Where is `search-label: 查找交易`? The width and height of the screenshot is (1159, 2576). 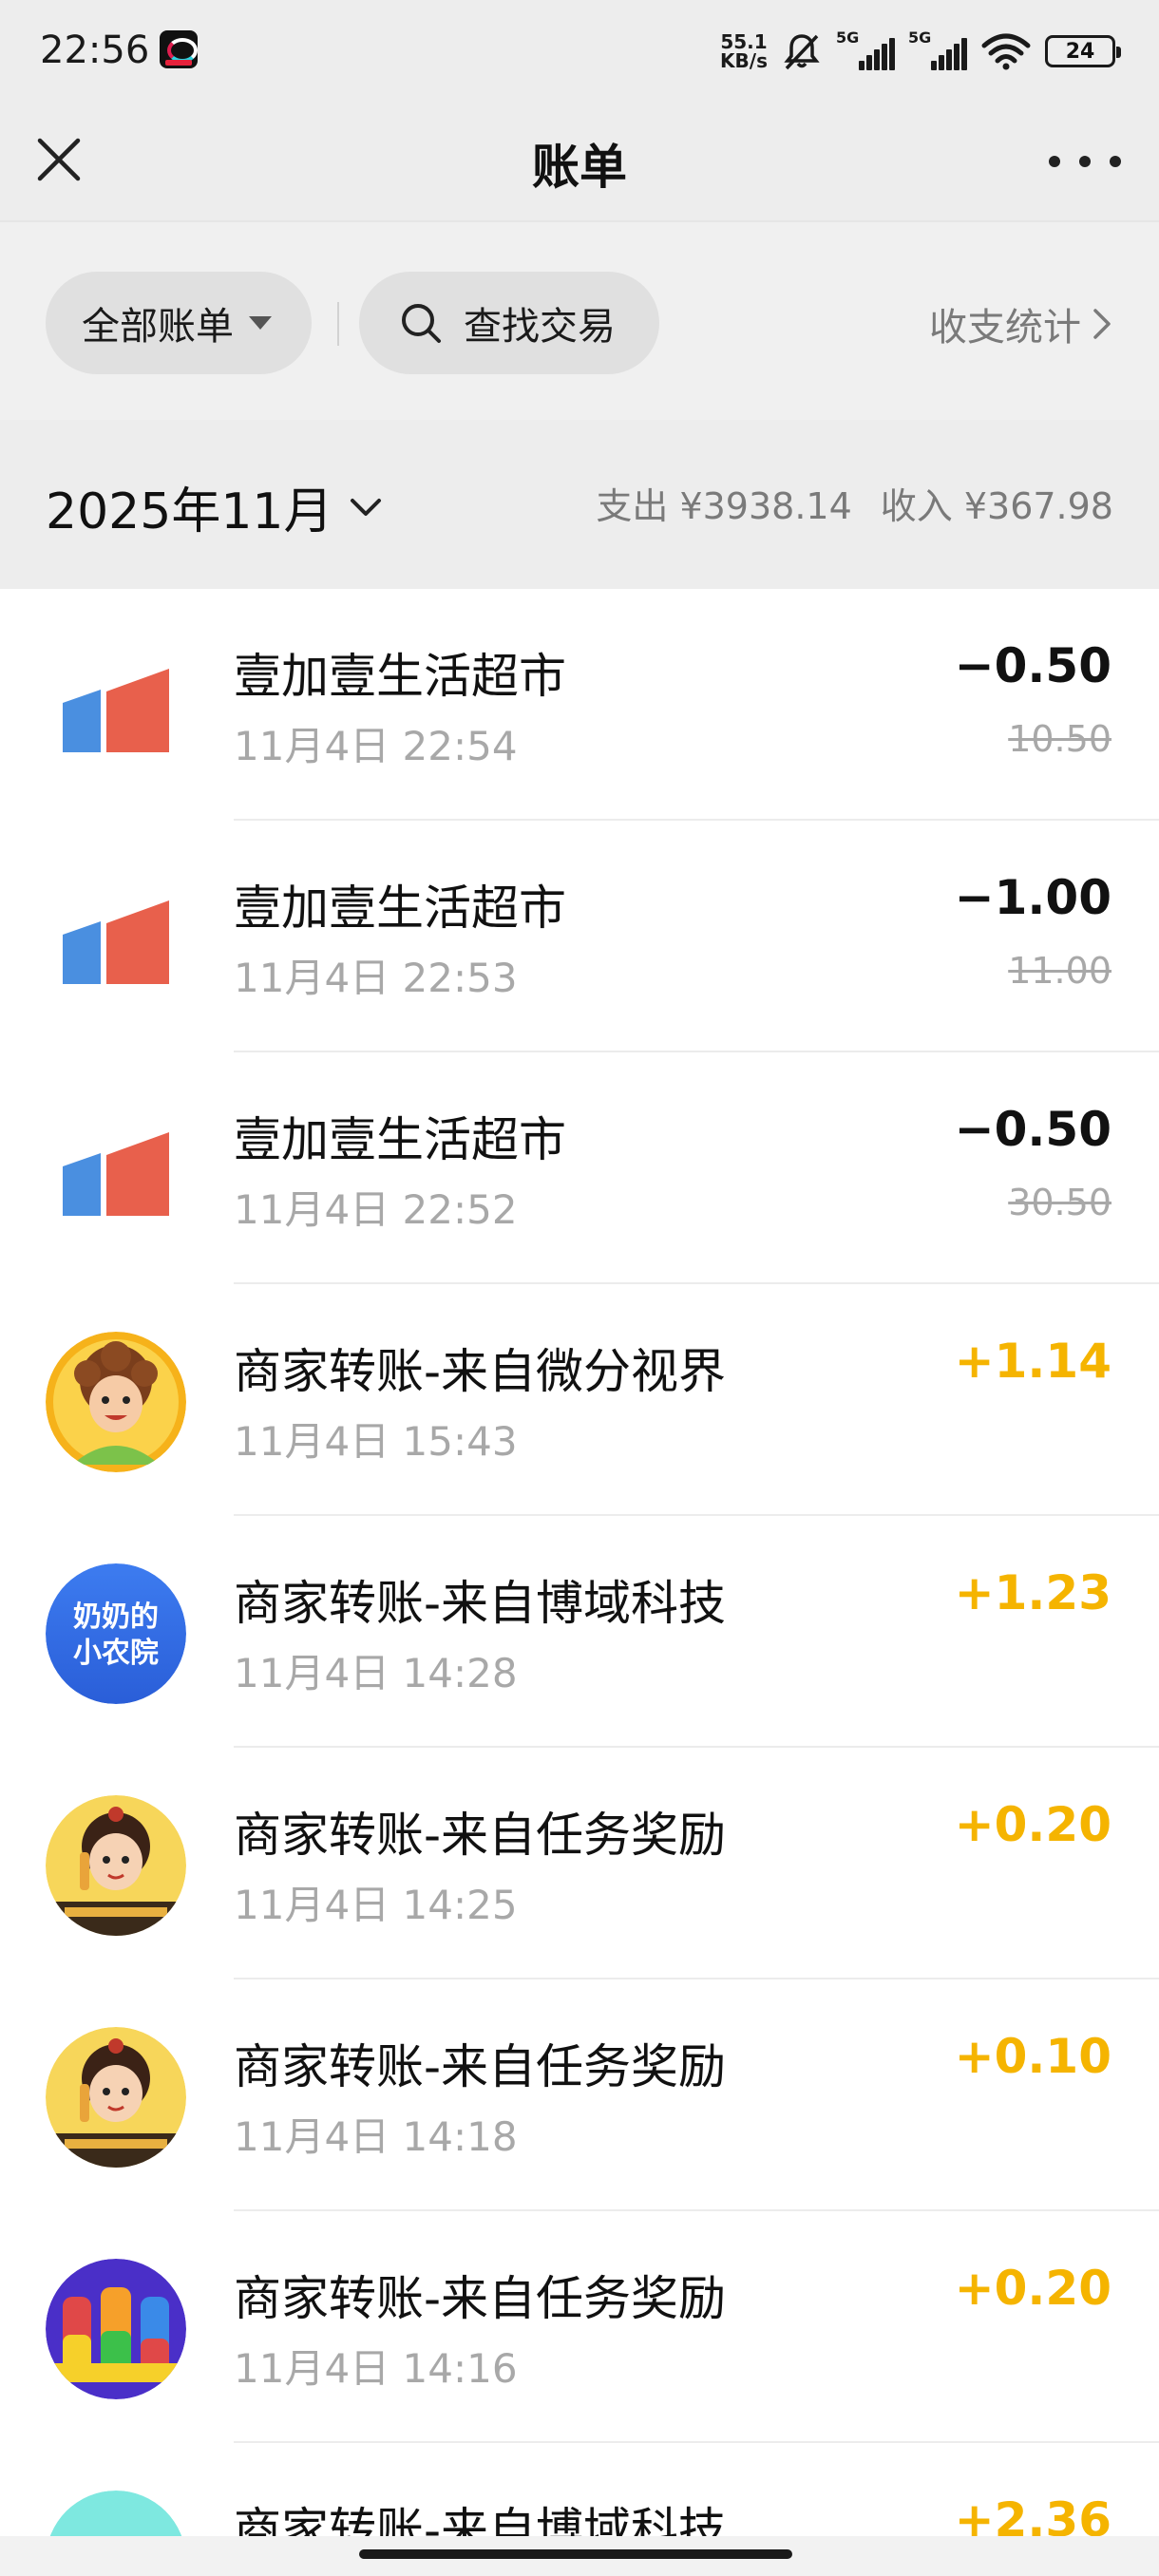 search-label: 查找交易 is located at coordinates (540, 327).